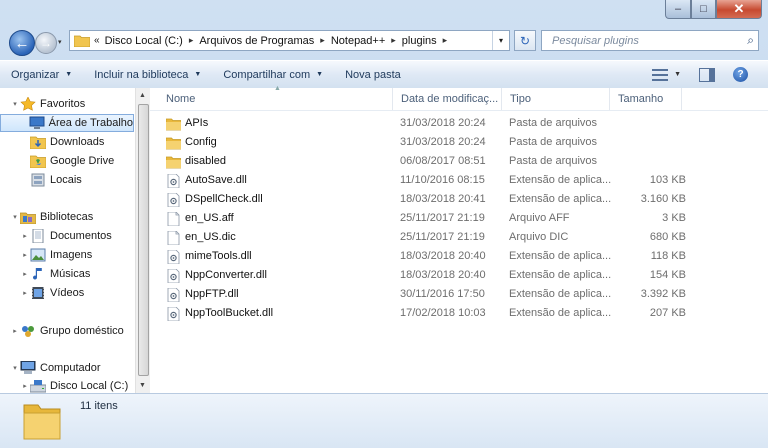  Describe the element at coordinates (38, 236) in the screenshot. I see `documents-icon` at that location.